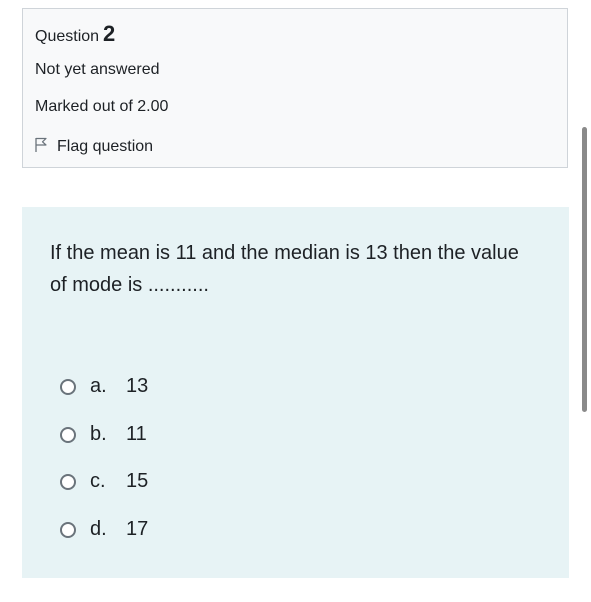  Describe the element at coordinates (102, 106) in the screenshot. I see `question-grade: Marked out of 2.00` at that location.